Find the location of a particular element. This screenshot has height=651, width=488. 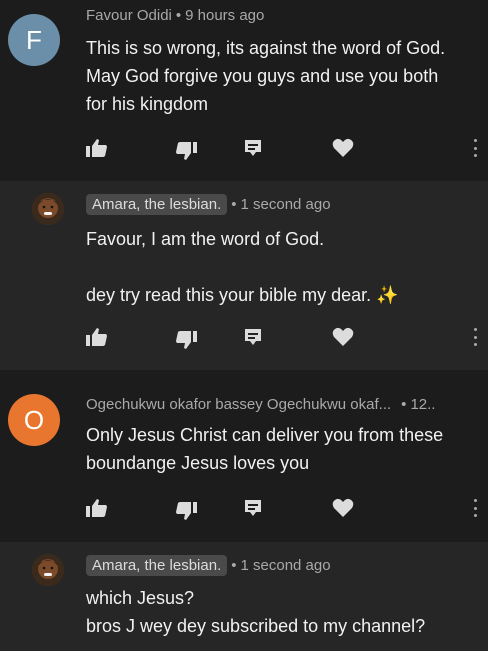

comment-meta: Favour Odidi • 9 hours ago is located at coordinates (175, 15).